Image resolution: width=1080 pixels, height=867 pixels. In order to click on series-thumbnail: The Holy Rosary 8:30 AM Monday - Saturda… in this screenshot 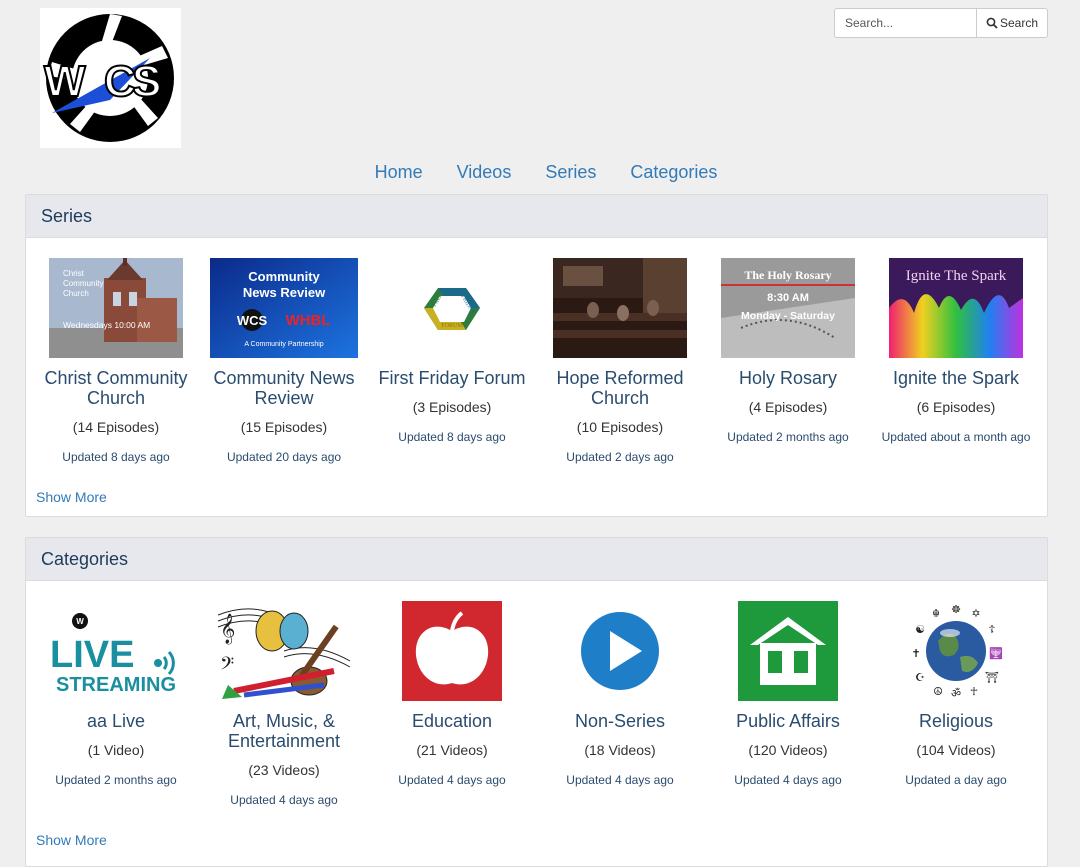, I will do `click(788, 308)`.